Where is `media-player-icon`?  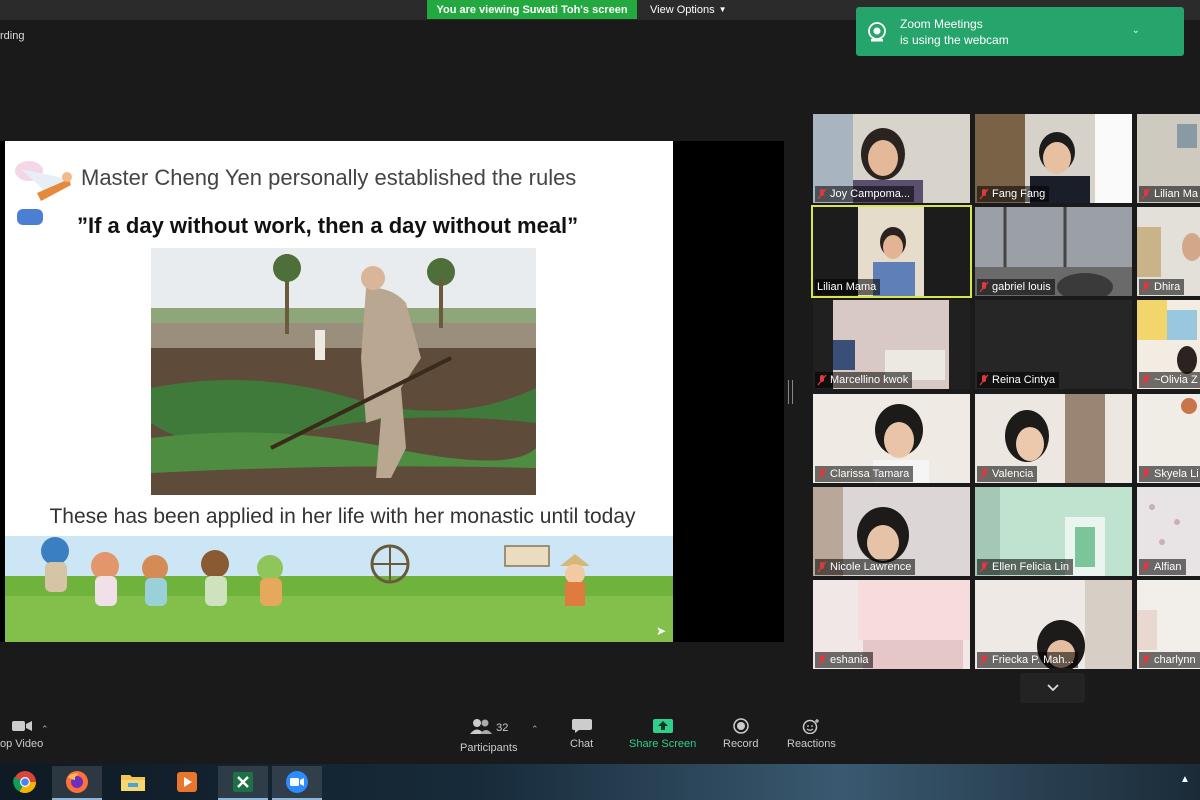 media-player-icon is located at coordinates (187, 782).